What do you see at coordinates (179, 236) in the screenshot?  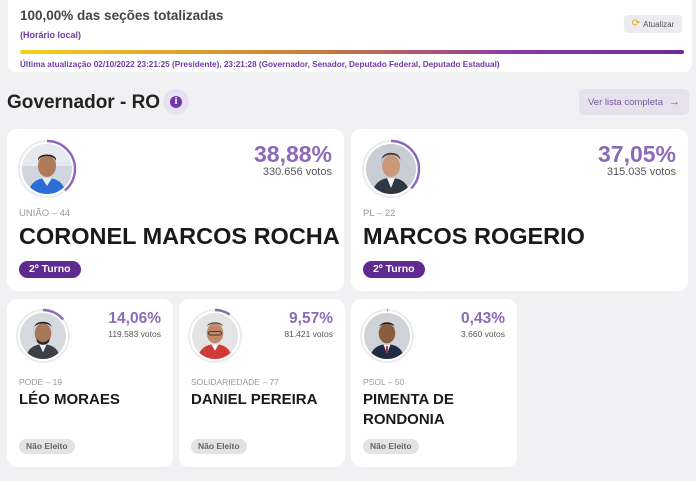 I see `candidate-name: CORONEL MARCOS ROCHA` at bounding box center [179, 236].